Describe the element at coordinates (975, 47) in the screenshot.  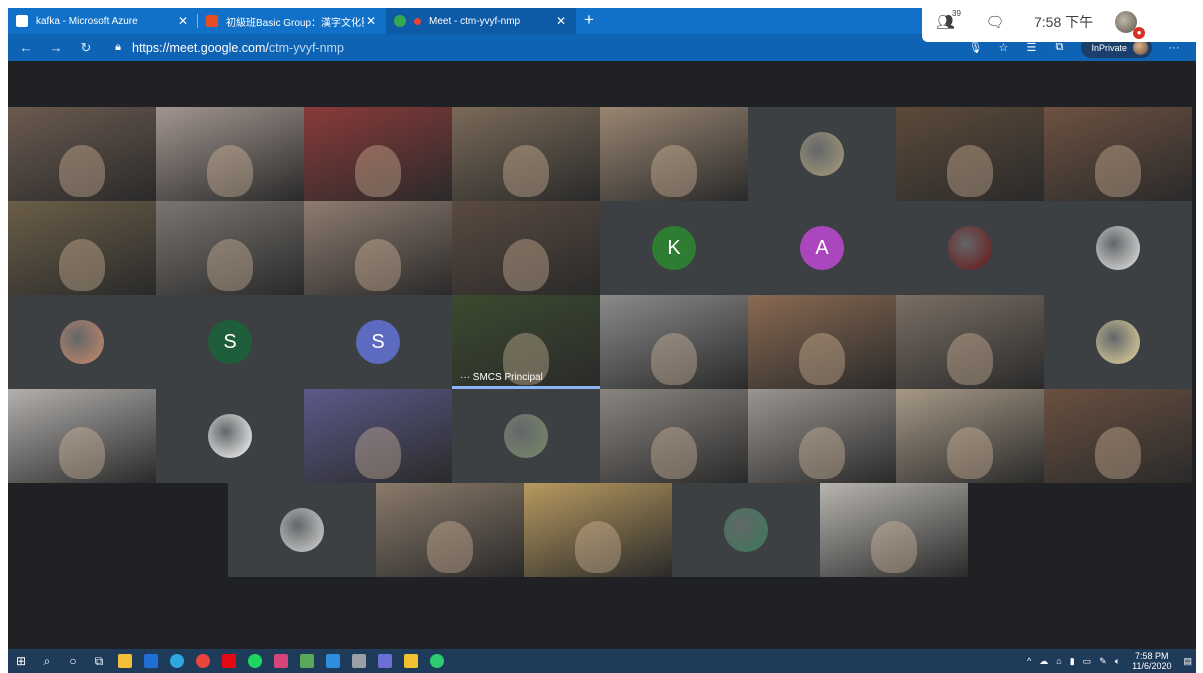
I see `mic-indicator-icon: 🎙︎` at that location.